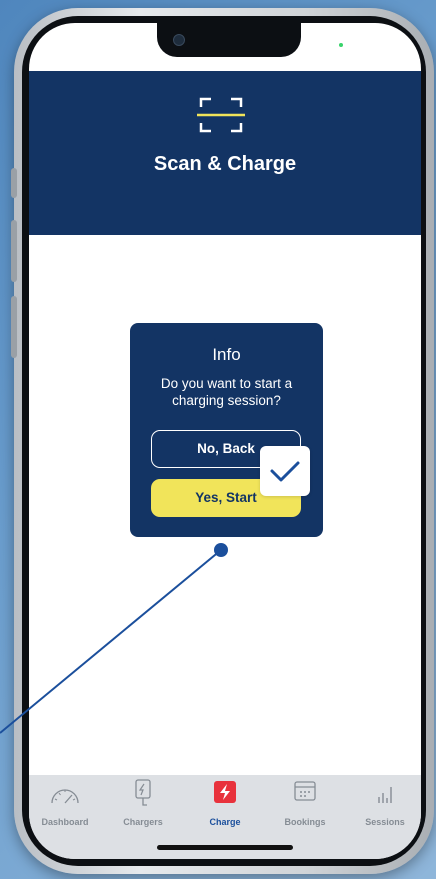 The width and height of the screenshot is (436, 879). What do you see at coordinates (385, 822) in the screenshot?
I see `tab-label: Sessions` at bounding box center [385, 822].